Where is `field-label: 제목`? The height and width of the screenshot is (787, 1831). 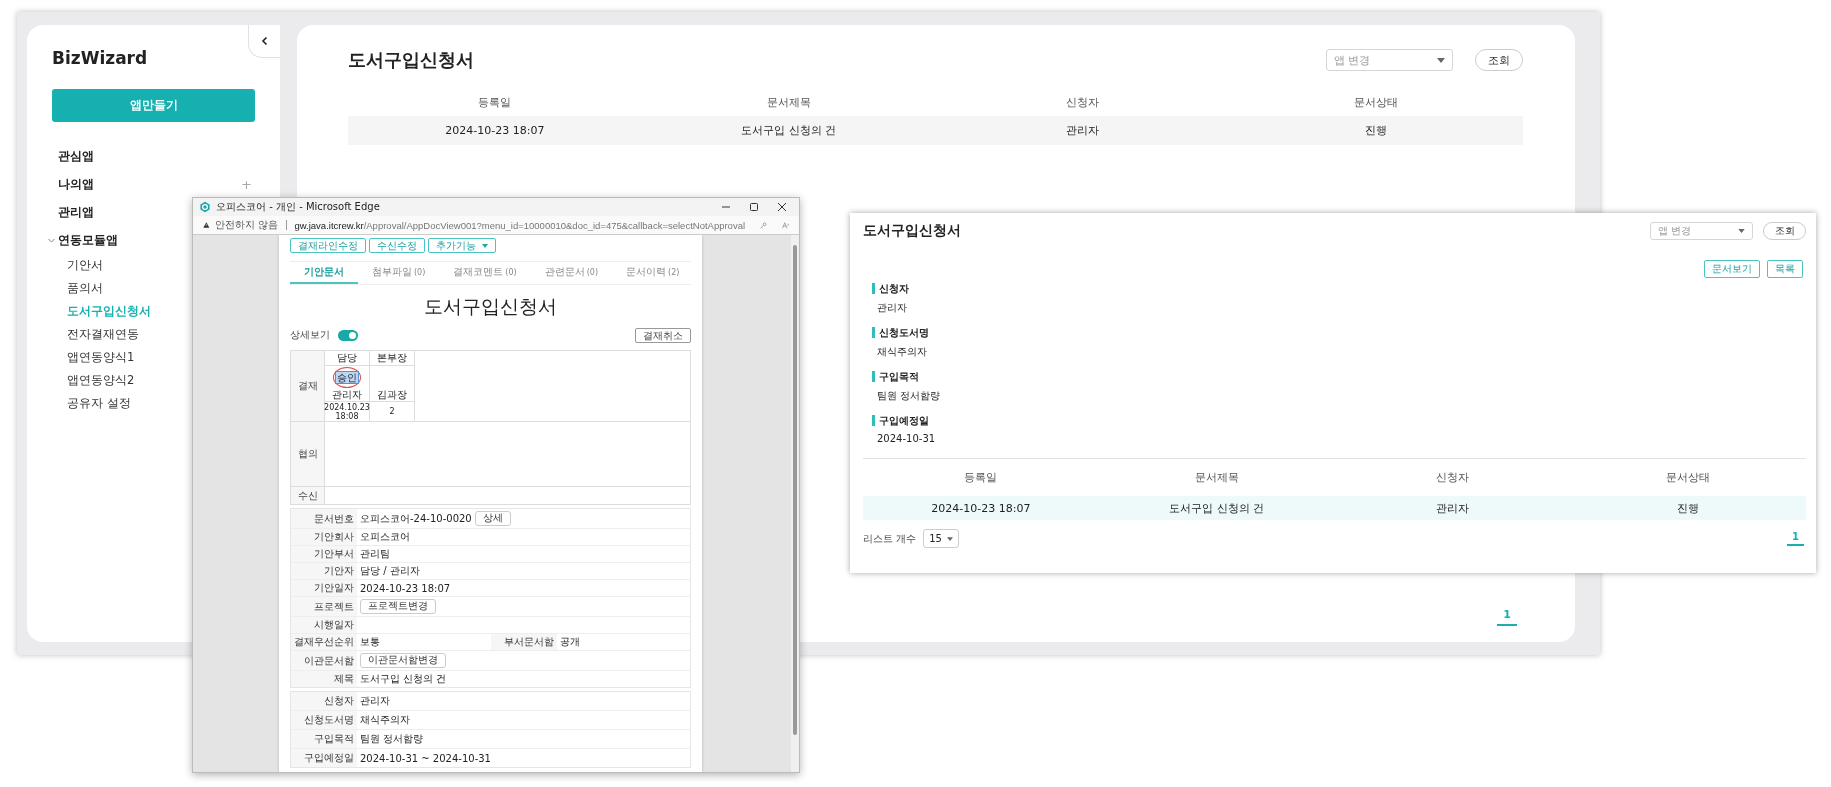
field-label: 제목 is located at coordinates (324, 679).